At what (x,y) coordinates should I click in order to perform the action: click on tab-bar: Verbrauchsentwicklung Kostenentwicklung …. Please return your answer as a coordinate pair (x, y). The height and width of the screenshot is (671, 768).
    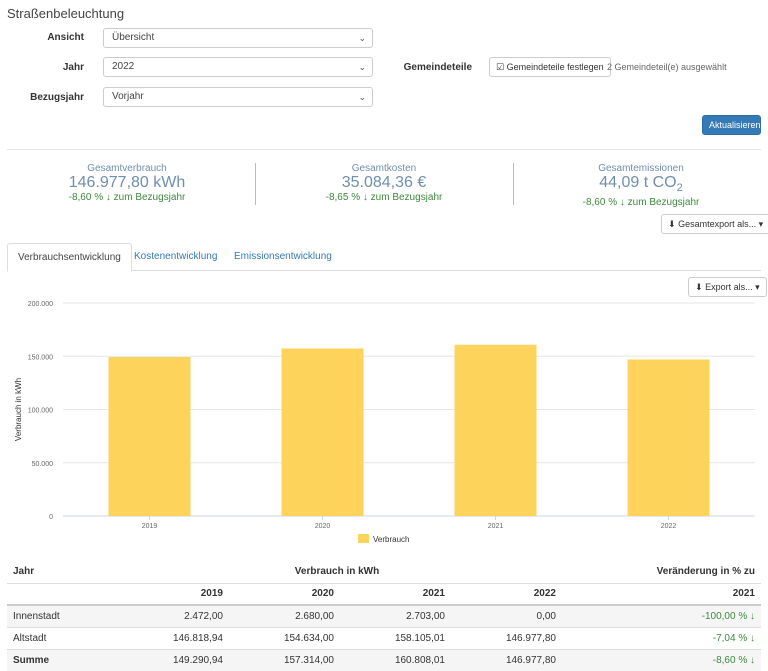
    Looking at the image, I should click on (384, 257).